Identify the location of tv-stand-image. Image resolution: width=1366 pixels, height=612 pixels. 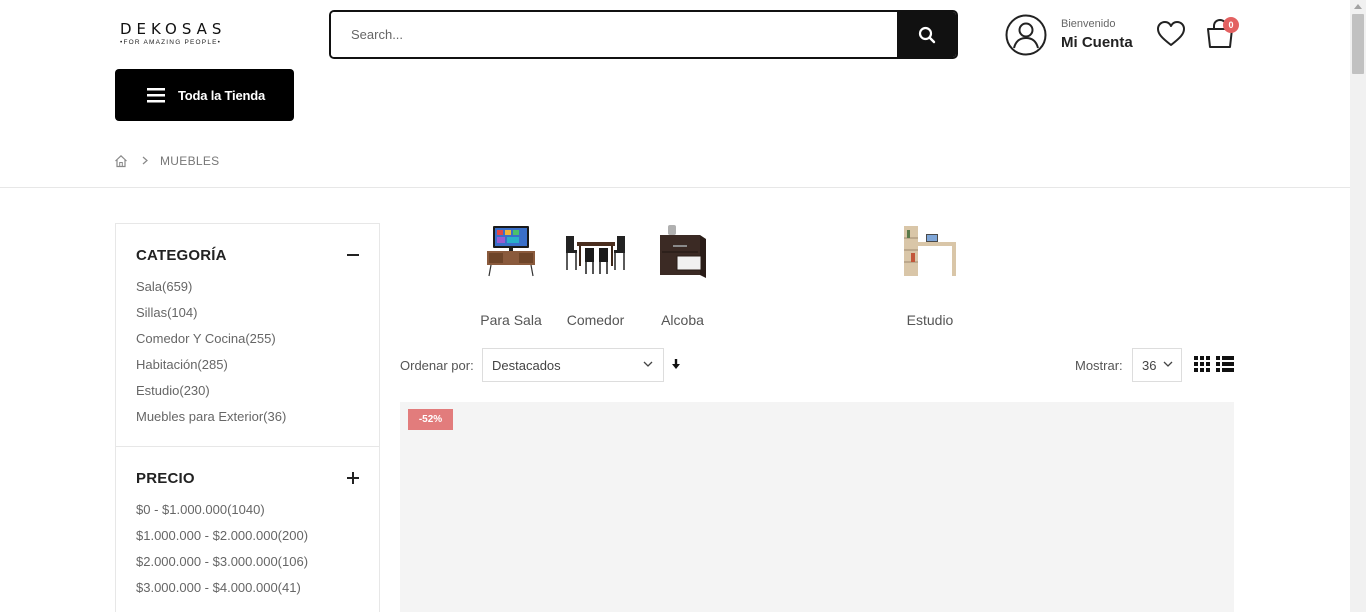
(511, 251).